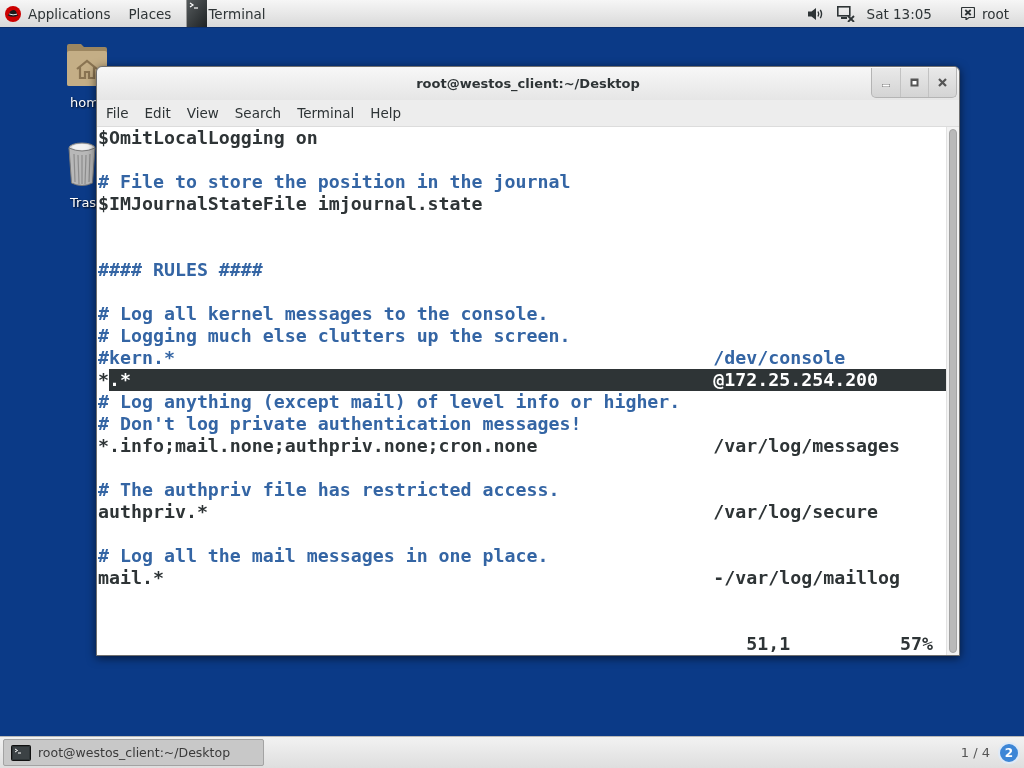 The height and width of the screenshot is (768, 1024). I want to click on menu-item: Edit, so click(157, 113).